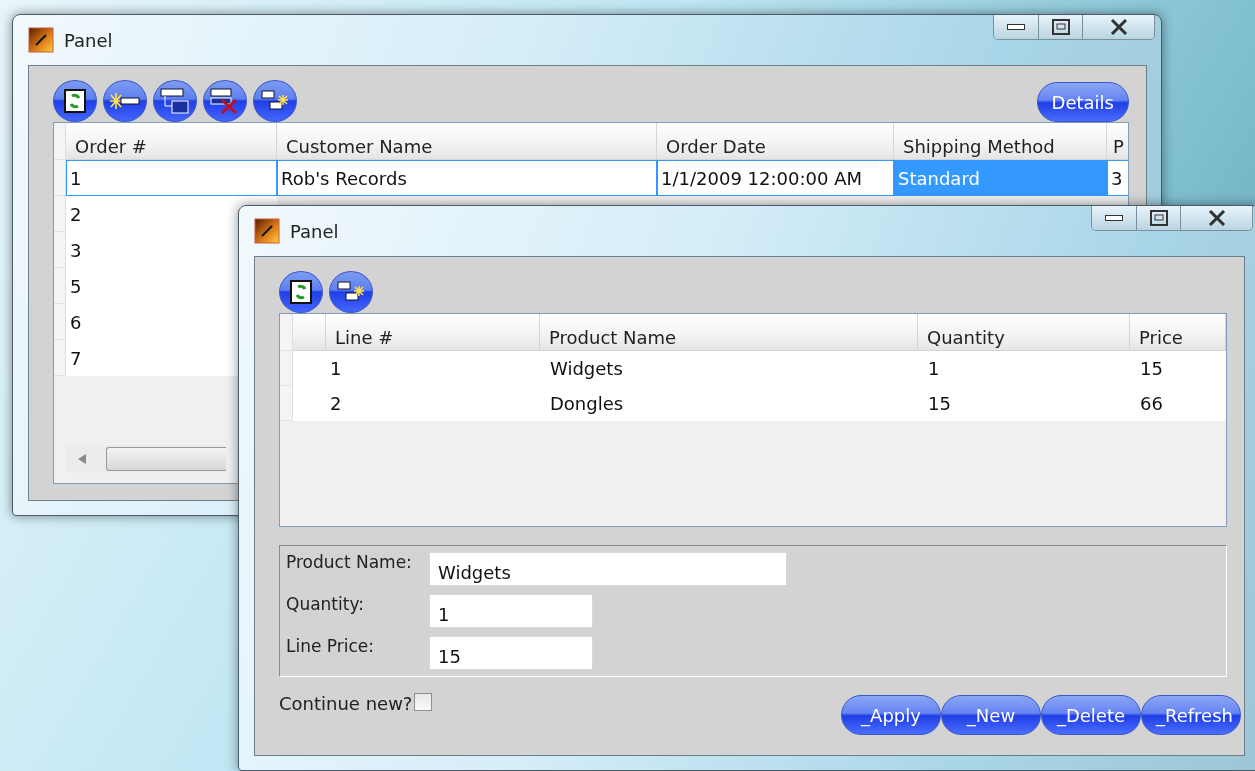 This screenshot has height=771, width=1255. I want to click on table-form-icon, so click(175, 101).